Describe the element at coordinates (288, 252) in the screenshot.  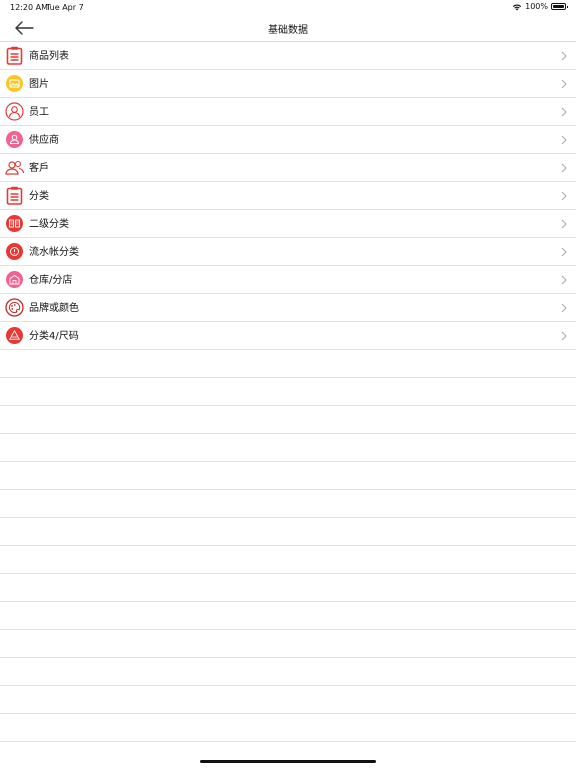
I see `list-item-journal-category: 流水帐分类` at that location.